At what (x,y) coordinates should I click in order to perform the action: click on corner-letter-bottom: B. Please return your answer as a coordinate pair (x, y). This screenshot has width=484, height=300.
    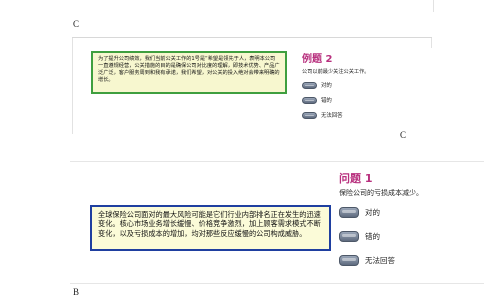
    Looking at the image, I should click on (76, 292).